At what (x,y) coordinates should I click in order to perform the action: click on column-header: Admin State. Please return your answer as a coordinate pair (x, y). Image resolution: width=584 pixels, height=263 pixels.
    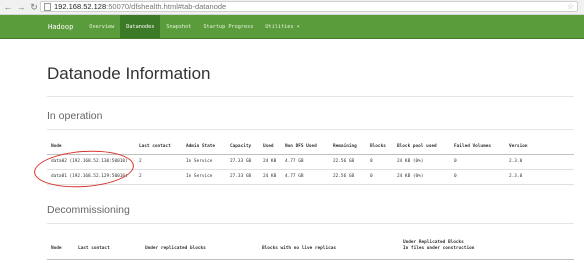
    Looking at the image, I should click on (201, 146).